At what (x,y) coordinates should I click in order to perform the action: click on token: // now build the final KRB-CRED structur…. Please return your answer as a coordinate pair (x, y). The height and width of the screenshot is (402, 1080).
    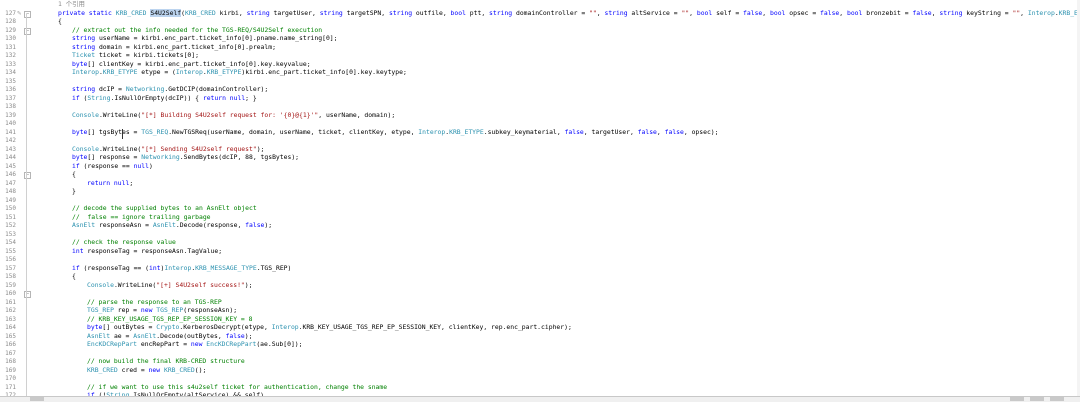
    Looking at the image, I should click on (166, 361).